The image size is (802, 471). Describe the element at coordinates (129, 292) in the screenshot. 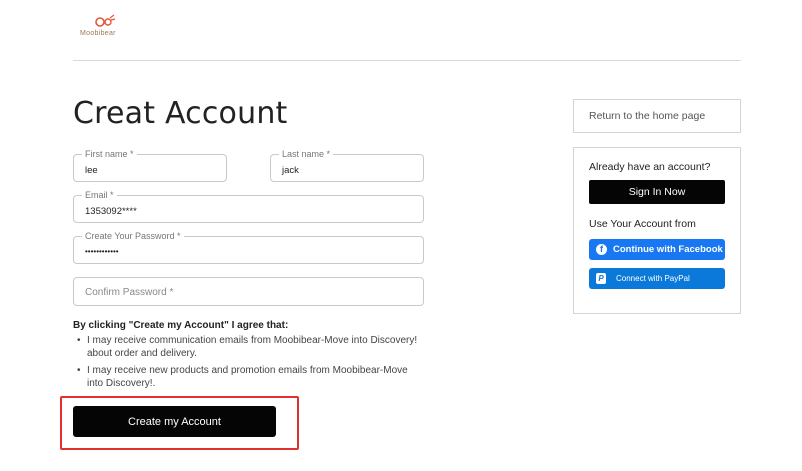

I see `confirm-password-placeholder: Confirm Password *` at that location.